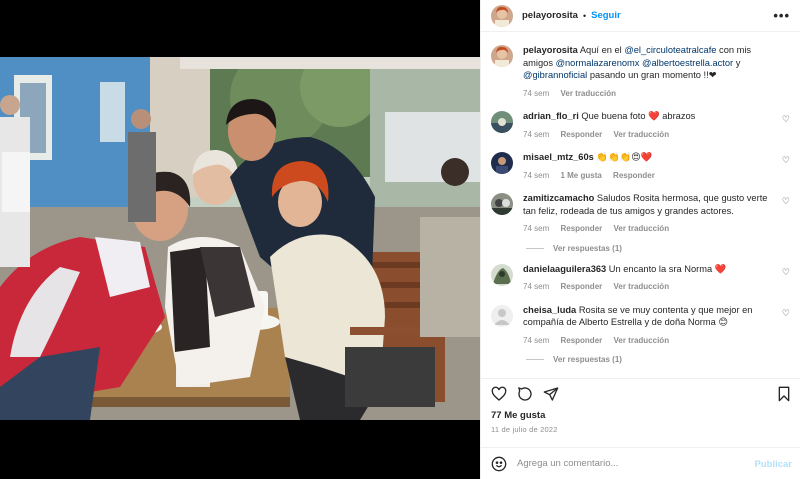  What do you see at coordinates (558, 157) in the screenshot?
I see `comment-username: misael_mtz_60s` at bounding box center [558, 157].